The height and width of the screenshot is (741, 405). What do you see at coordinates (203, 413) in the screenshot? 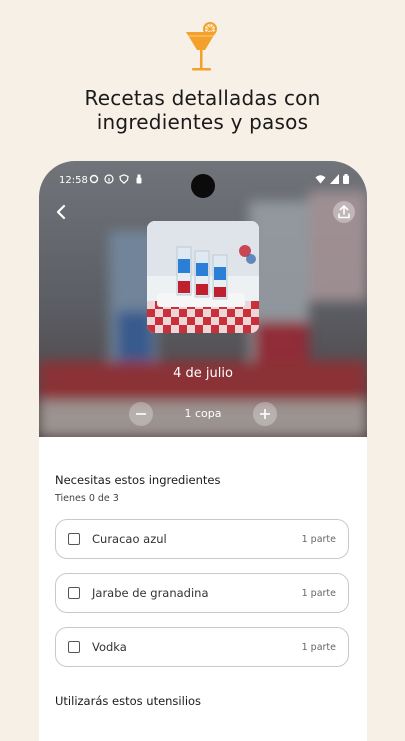
I see `serving-count: 1 copa` at bounding box center [203, 413].